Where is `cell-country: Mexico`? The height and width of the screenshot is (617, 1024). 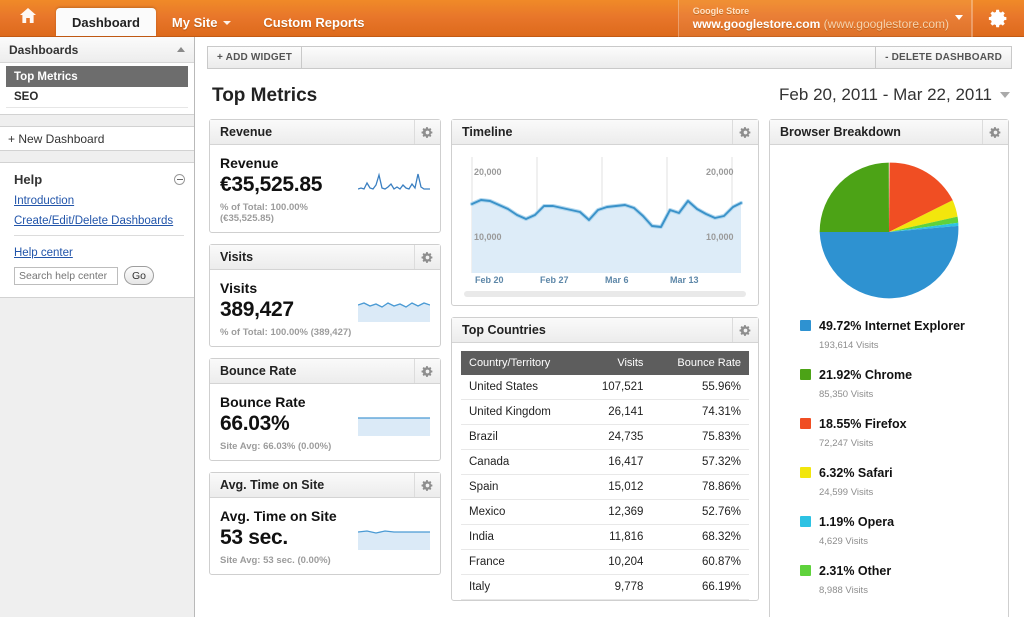
cell-country: Mexico is located at coordinates (521, 512).